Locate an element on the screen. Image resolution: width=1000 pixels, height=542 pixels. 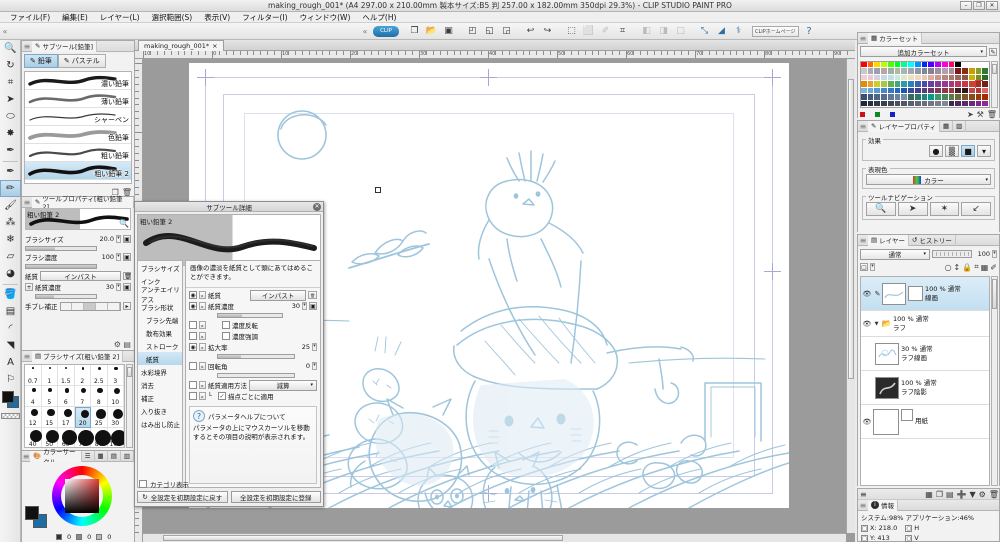
menu-edit: 編集(E) is located at coordinates (75, 17).